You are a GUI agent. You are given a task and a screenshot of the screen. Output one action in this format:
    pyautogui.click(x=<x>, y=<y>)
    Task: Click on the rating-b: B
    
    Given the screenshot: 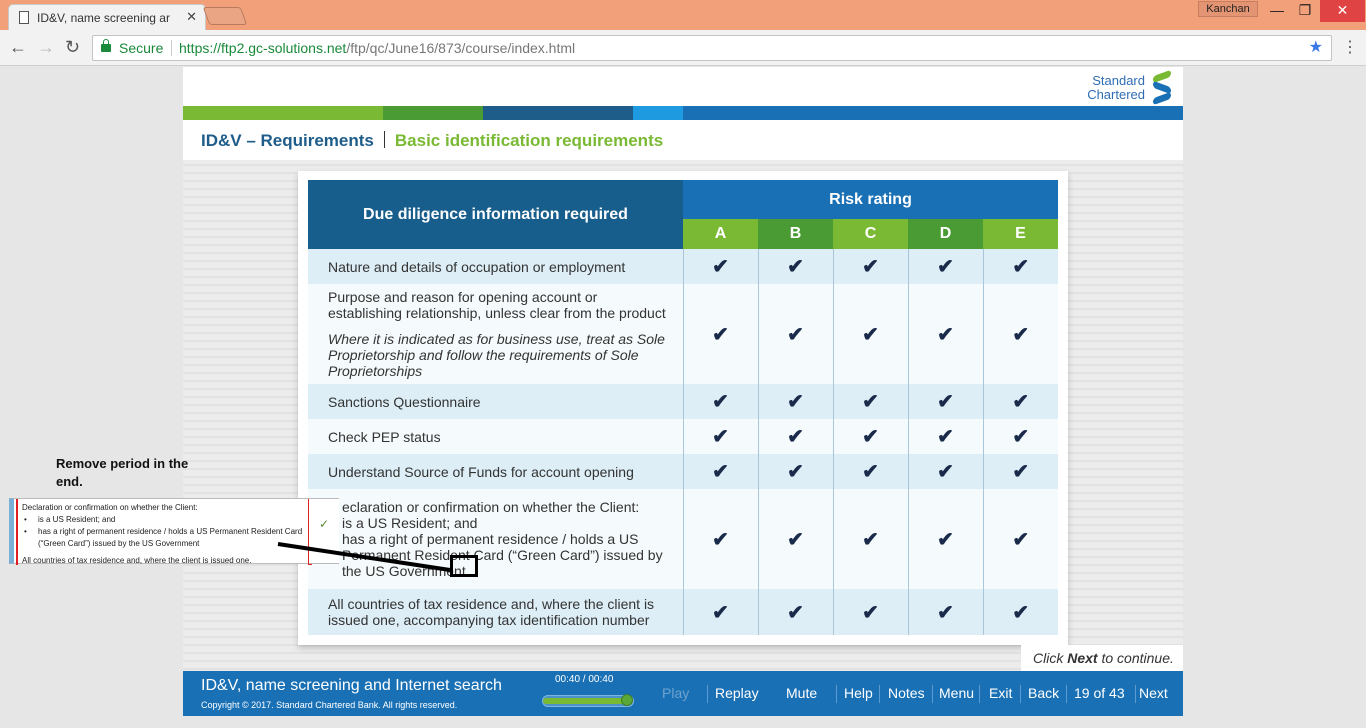 What is the action you would take?
    pyautogui.click(x=795, y=234)
    